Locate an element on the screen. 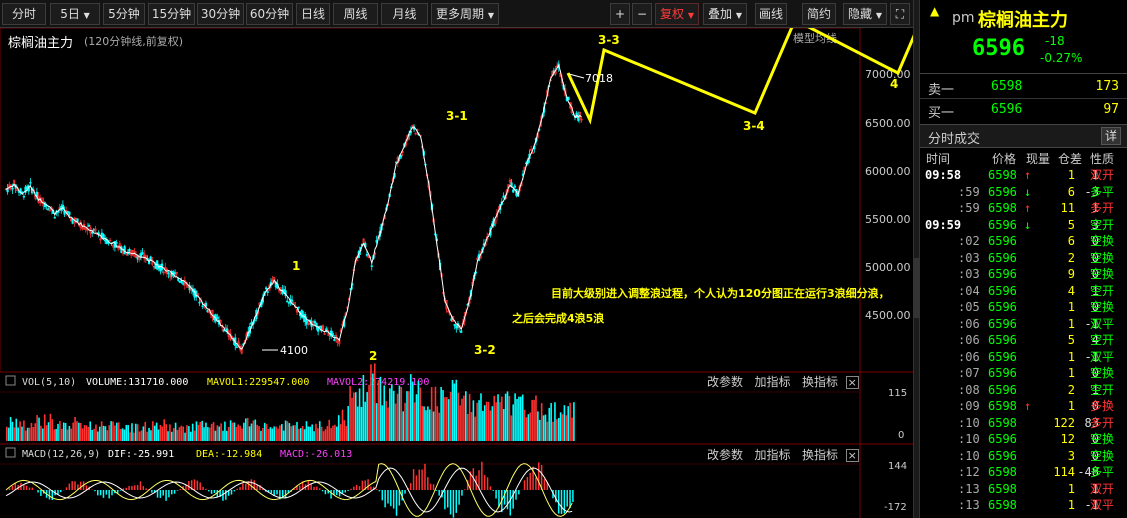 This screenshot has width=1127, height=518. zoom-out-button: − is located at coordinates (642, 14).